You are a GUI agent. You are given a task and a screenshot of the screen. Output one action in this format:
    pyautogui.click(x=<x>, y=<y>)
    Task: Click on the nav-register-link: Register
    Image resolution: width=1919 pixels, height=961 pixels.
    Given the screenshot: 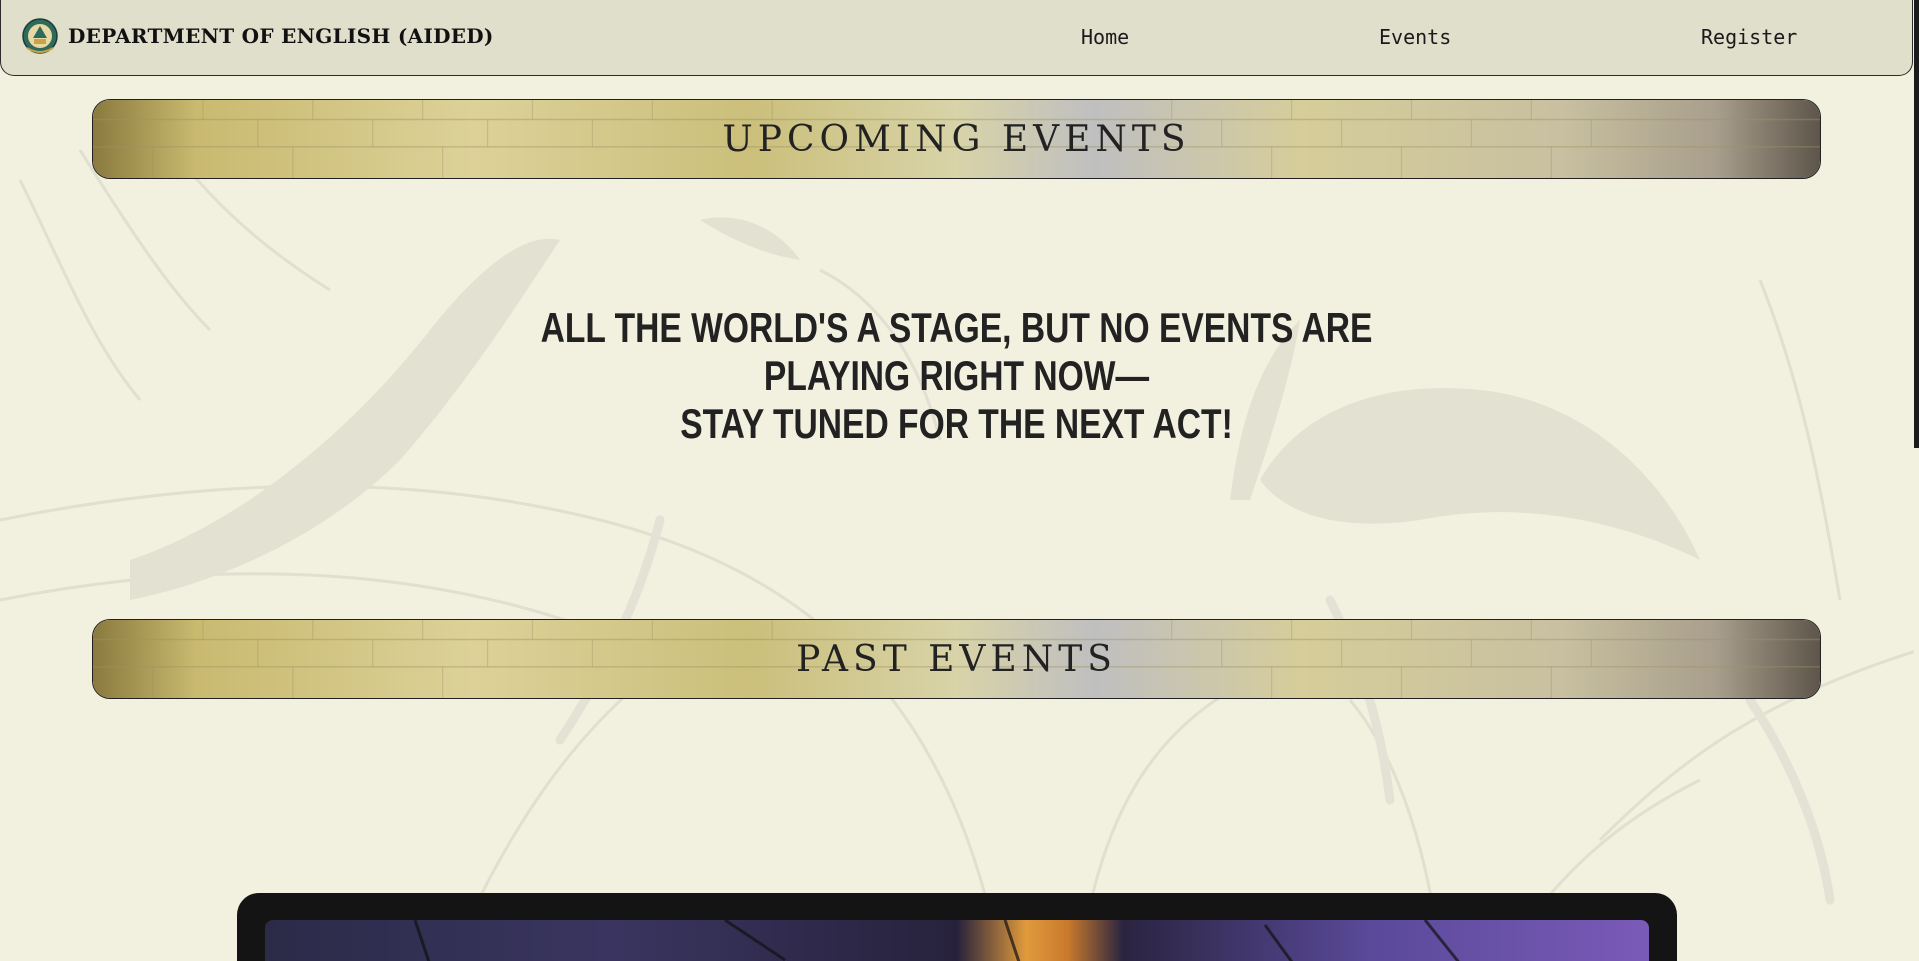 What is the action you would take?
    pyautogui.click(x=1749, y=37)
    